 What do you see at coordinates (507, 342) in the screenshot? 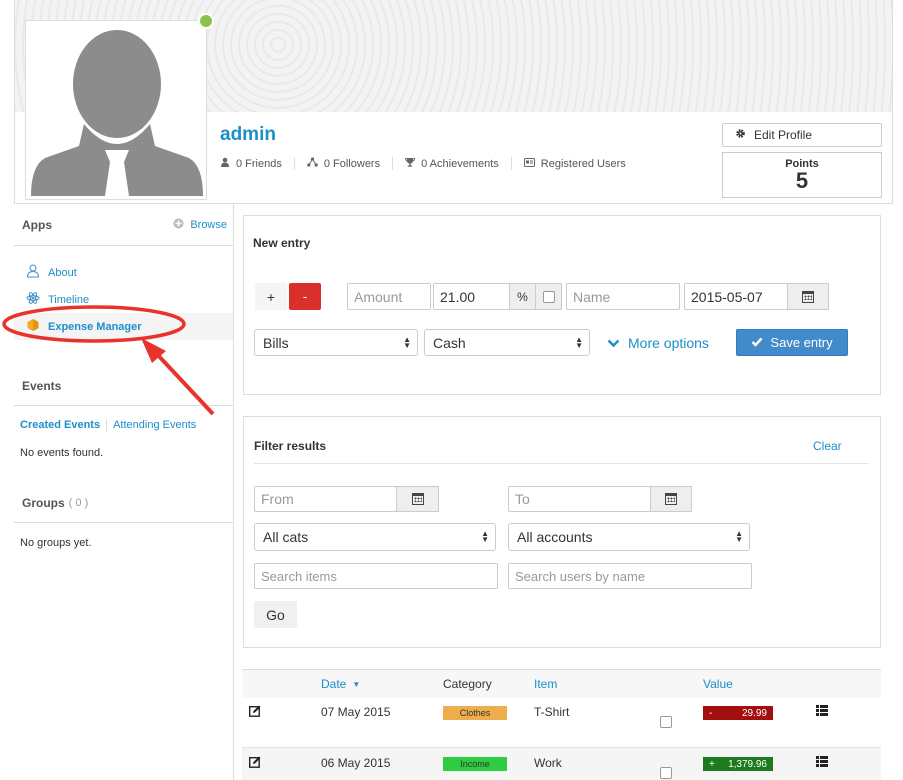
I see `account-select: Cash ▲ ▼` at bounding box center [507, 342].